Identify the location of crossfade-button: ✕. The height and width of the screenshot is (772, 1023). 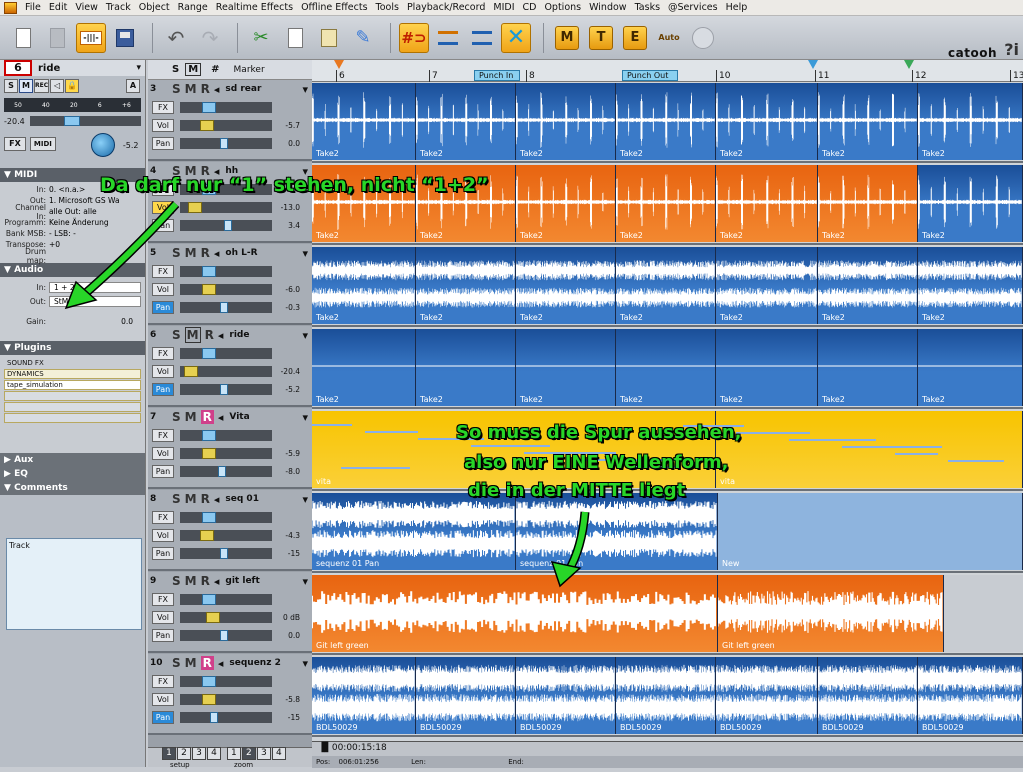
(516, 37).